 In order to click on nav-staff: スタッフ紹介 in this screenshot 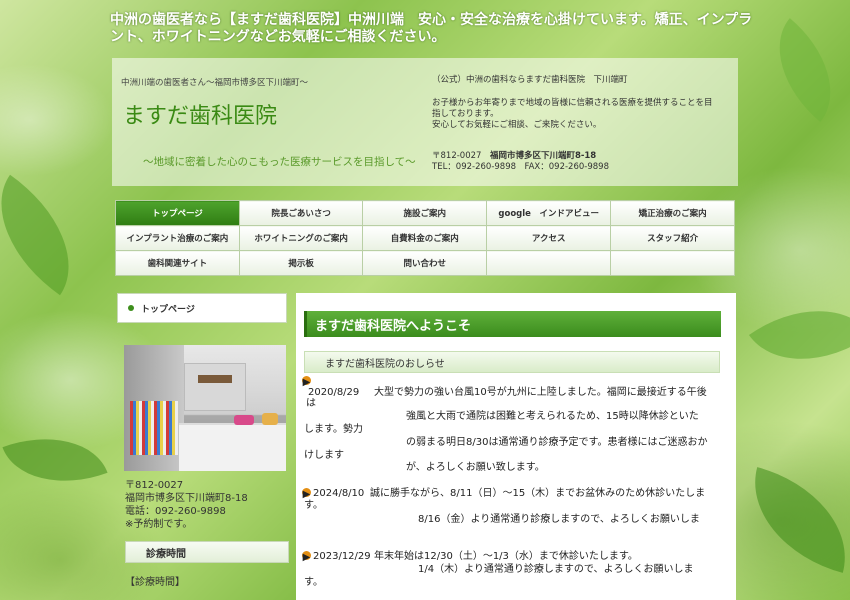, I will do `click(672, 238)`.